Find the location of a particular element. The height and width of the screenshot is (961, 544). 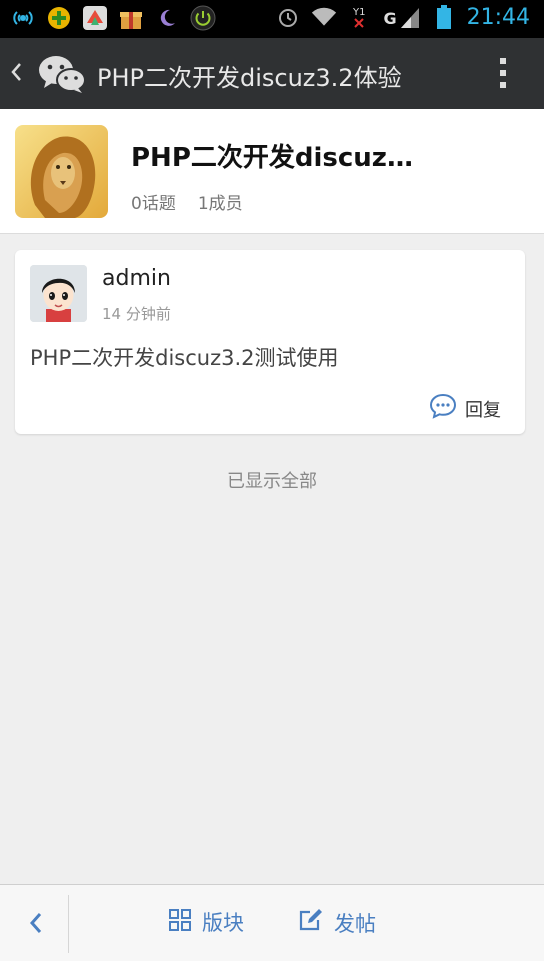

overflow-menu-icon is located at coordinates (503, 73).